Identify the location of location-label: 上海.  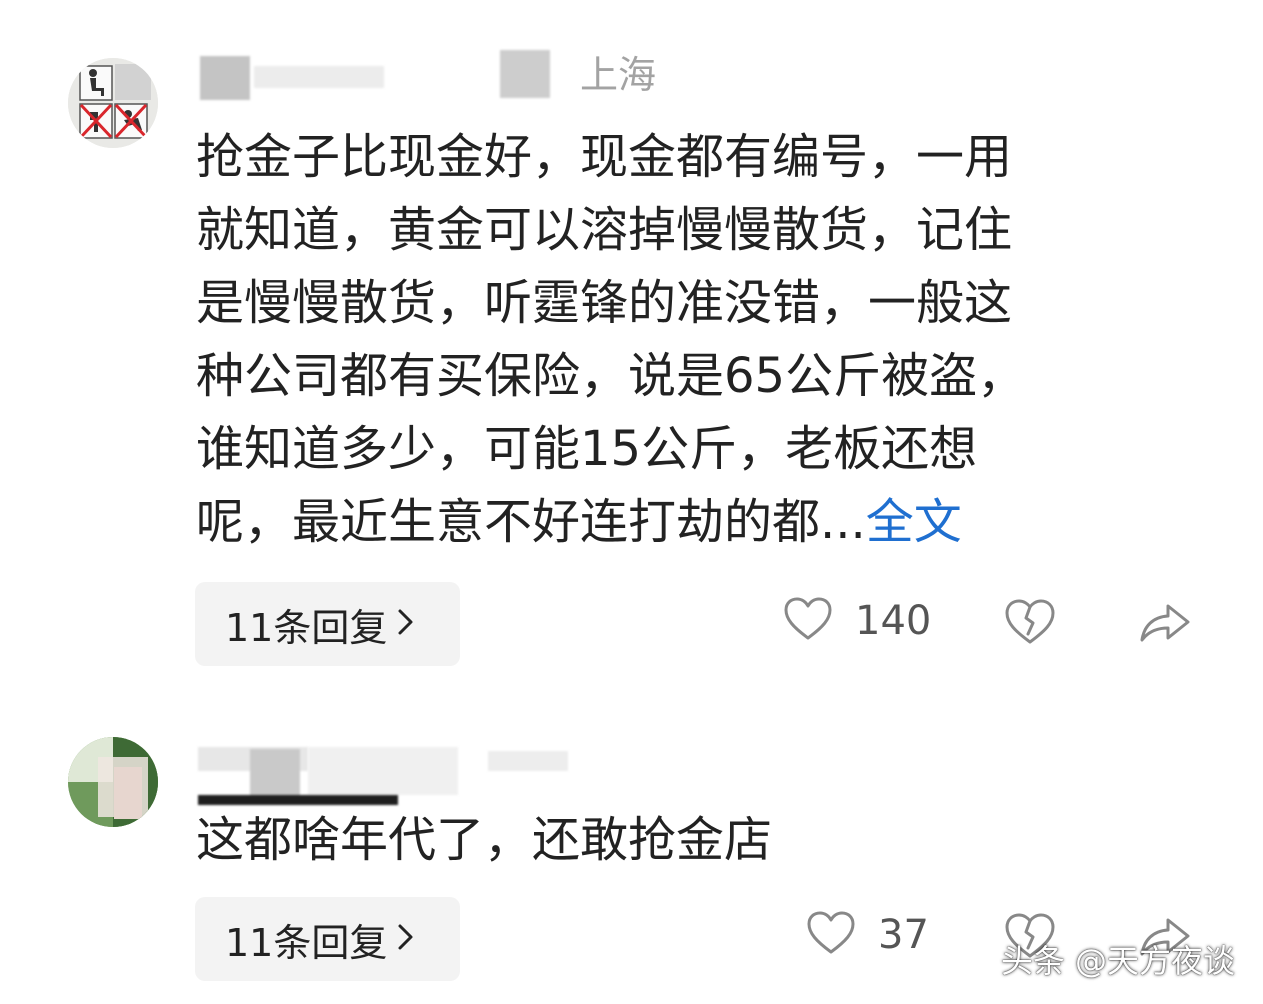
(618, 75).